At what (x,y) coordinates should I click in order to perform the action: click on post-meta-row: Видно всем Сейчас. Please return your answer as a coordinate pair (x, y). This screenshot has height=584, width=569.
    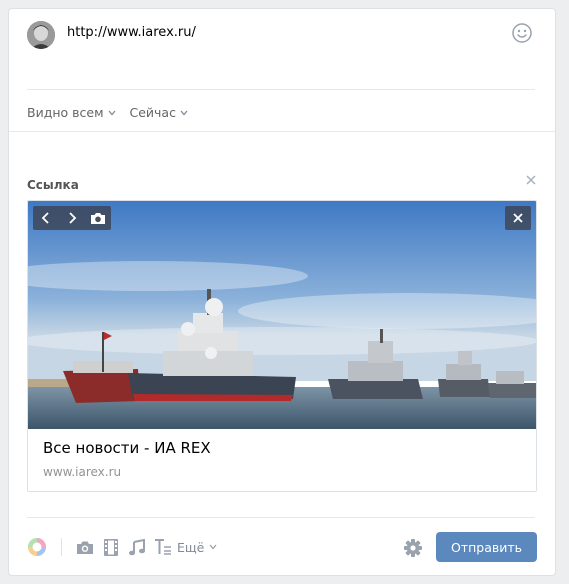
    Looking at the image, I should click on (107, 112).